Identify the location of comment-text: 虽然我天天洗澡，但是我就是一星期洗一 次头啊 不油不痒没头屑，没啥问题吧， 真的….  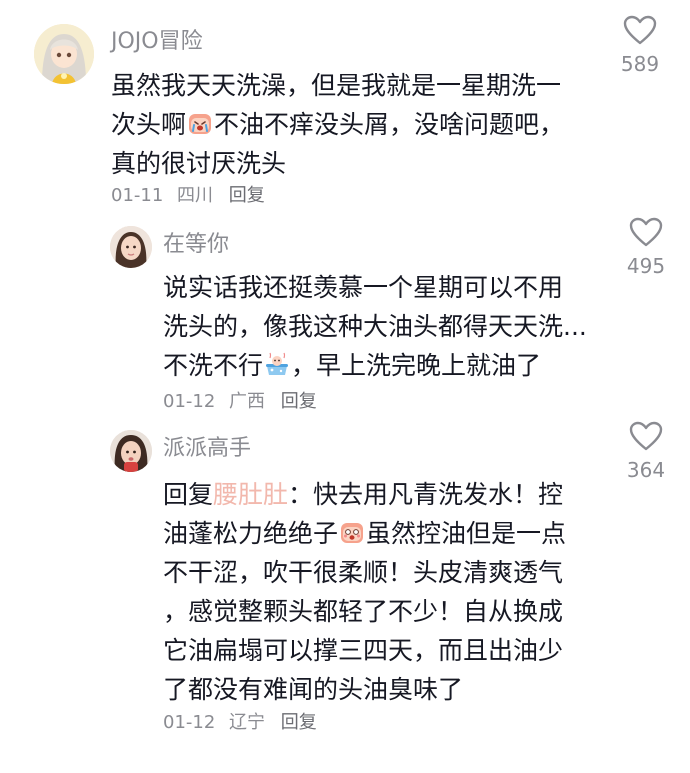
(337, 124).